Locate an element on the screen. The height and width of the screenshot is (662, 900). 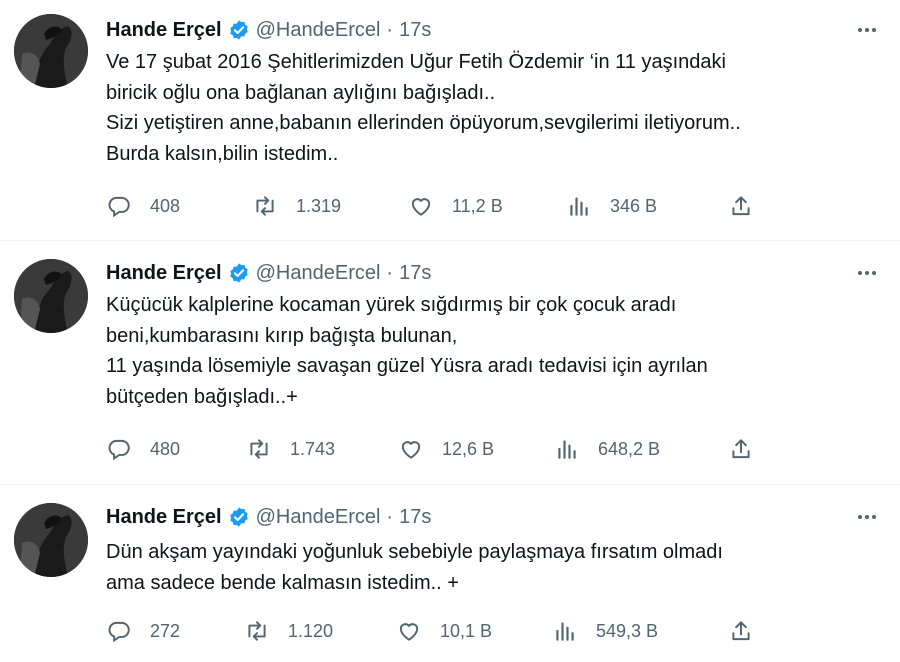
like-count: 12,6 B is located at coordinates (468, 448).